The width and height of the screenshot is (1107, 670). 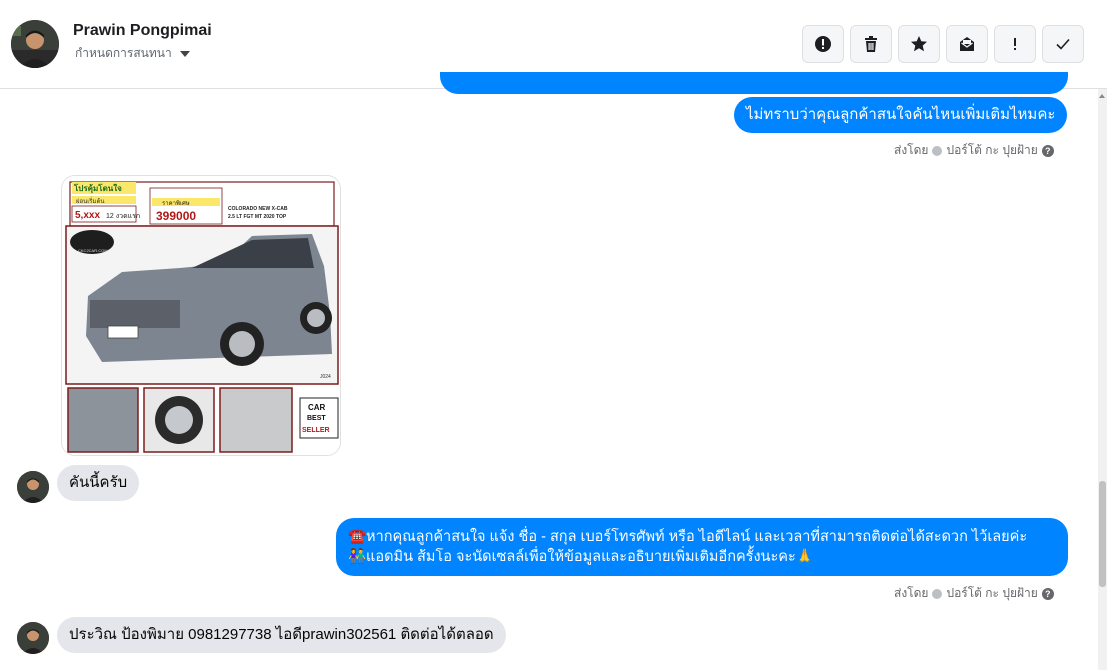 I want to click on delete-button, so click(x=871, y=44).